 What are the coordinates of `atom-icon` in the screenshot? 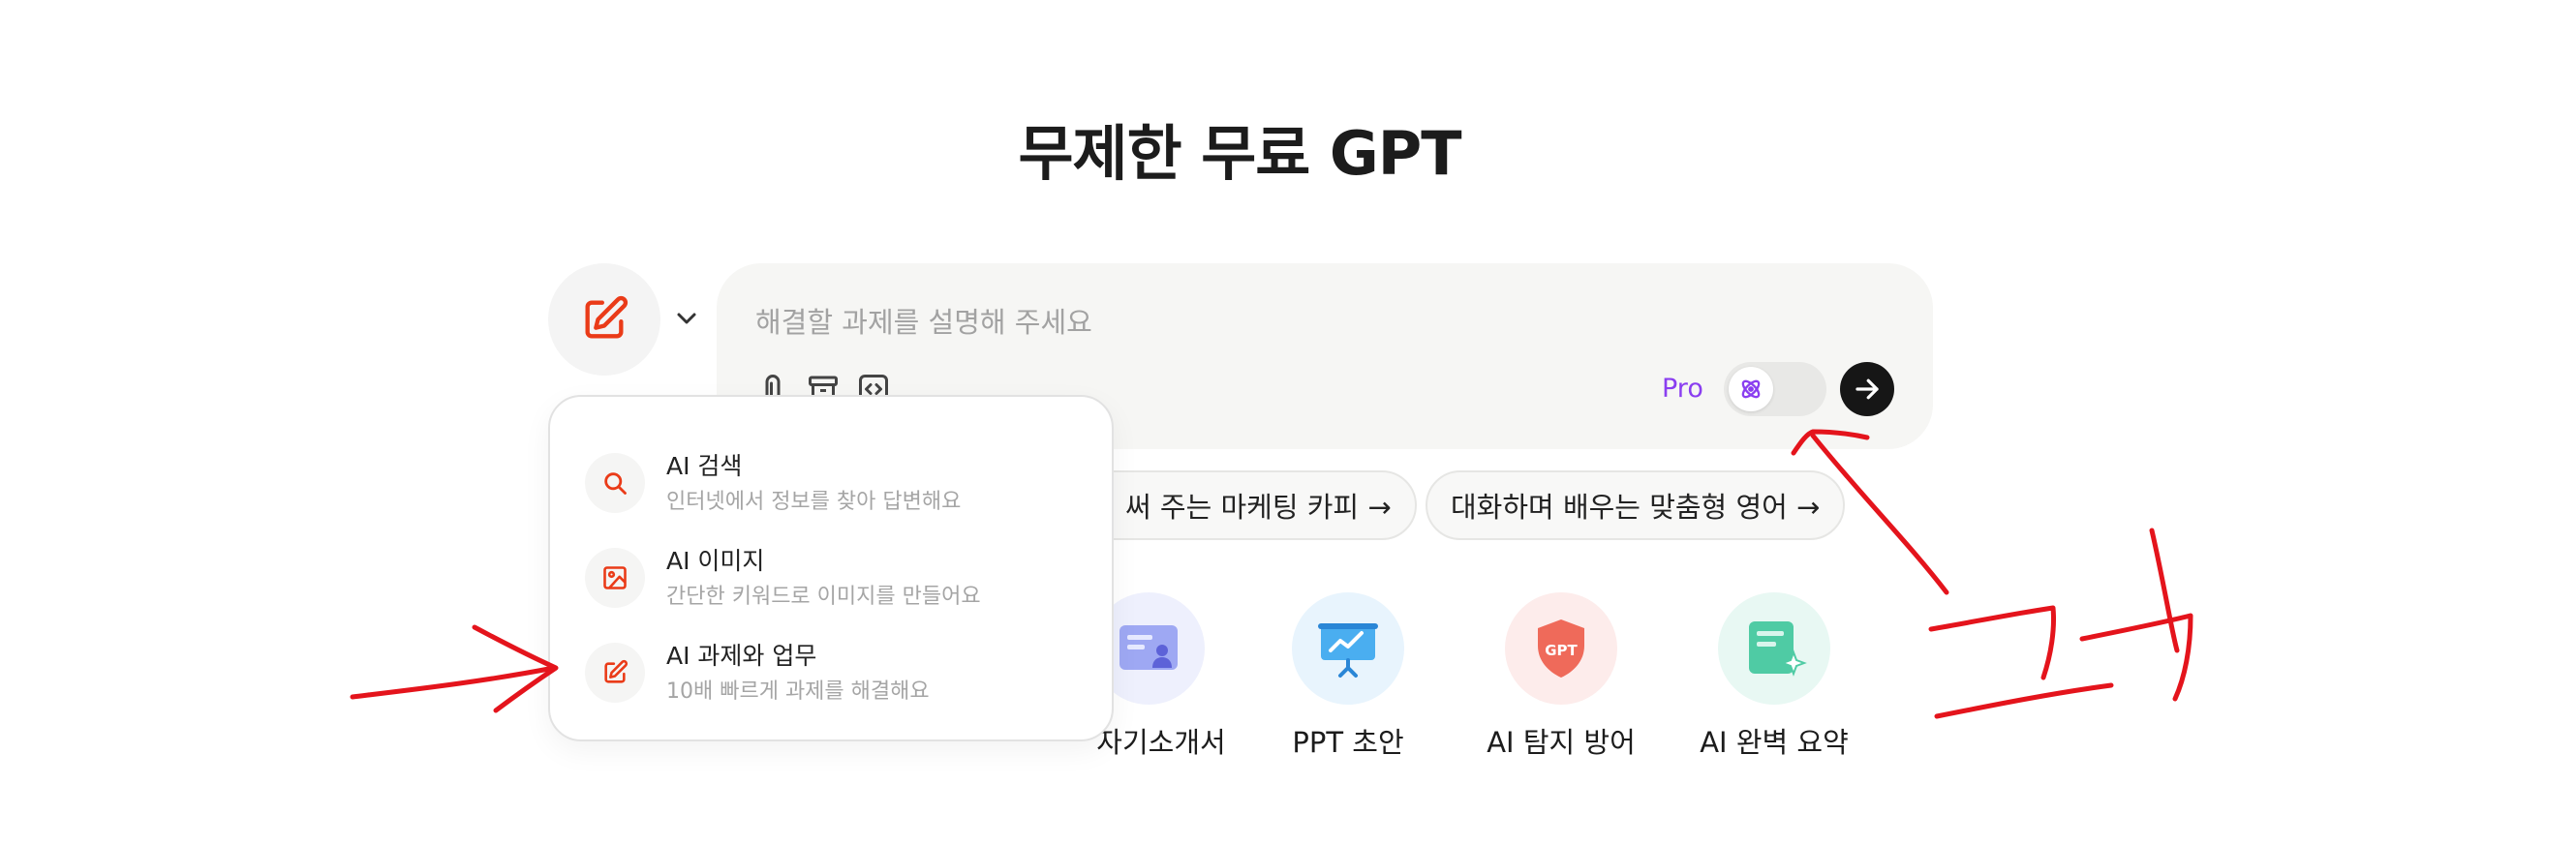 It's located at (1751, 389).